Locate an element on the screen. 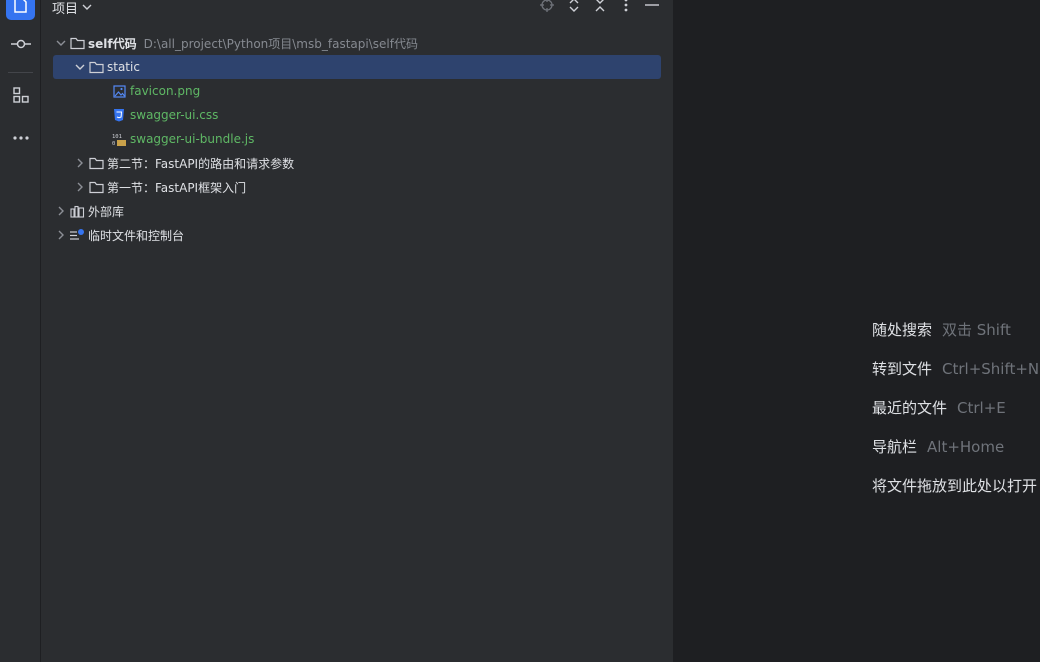  hint-action: 将文件拖放到此处以打开 is located at coordinates (955, 486).